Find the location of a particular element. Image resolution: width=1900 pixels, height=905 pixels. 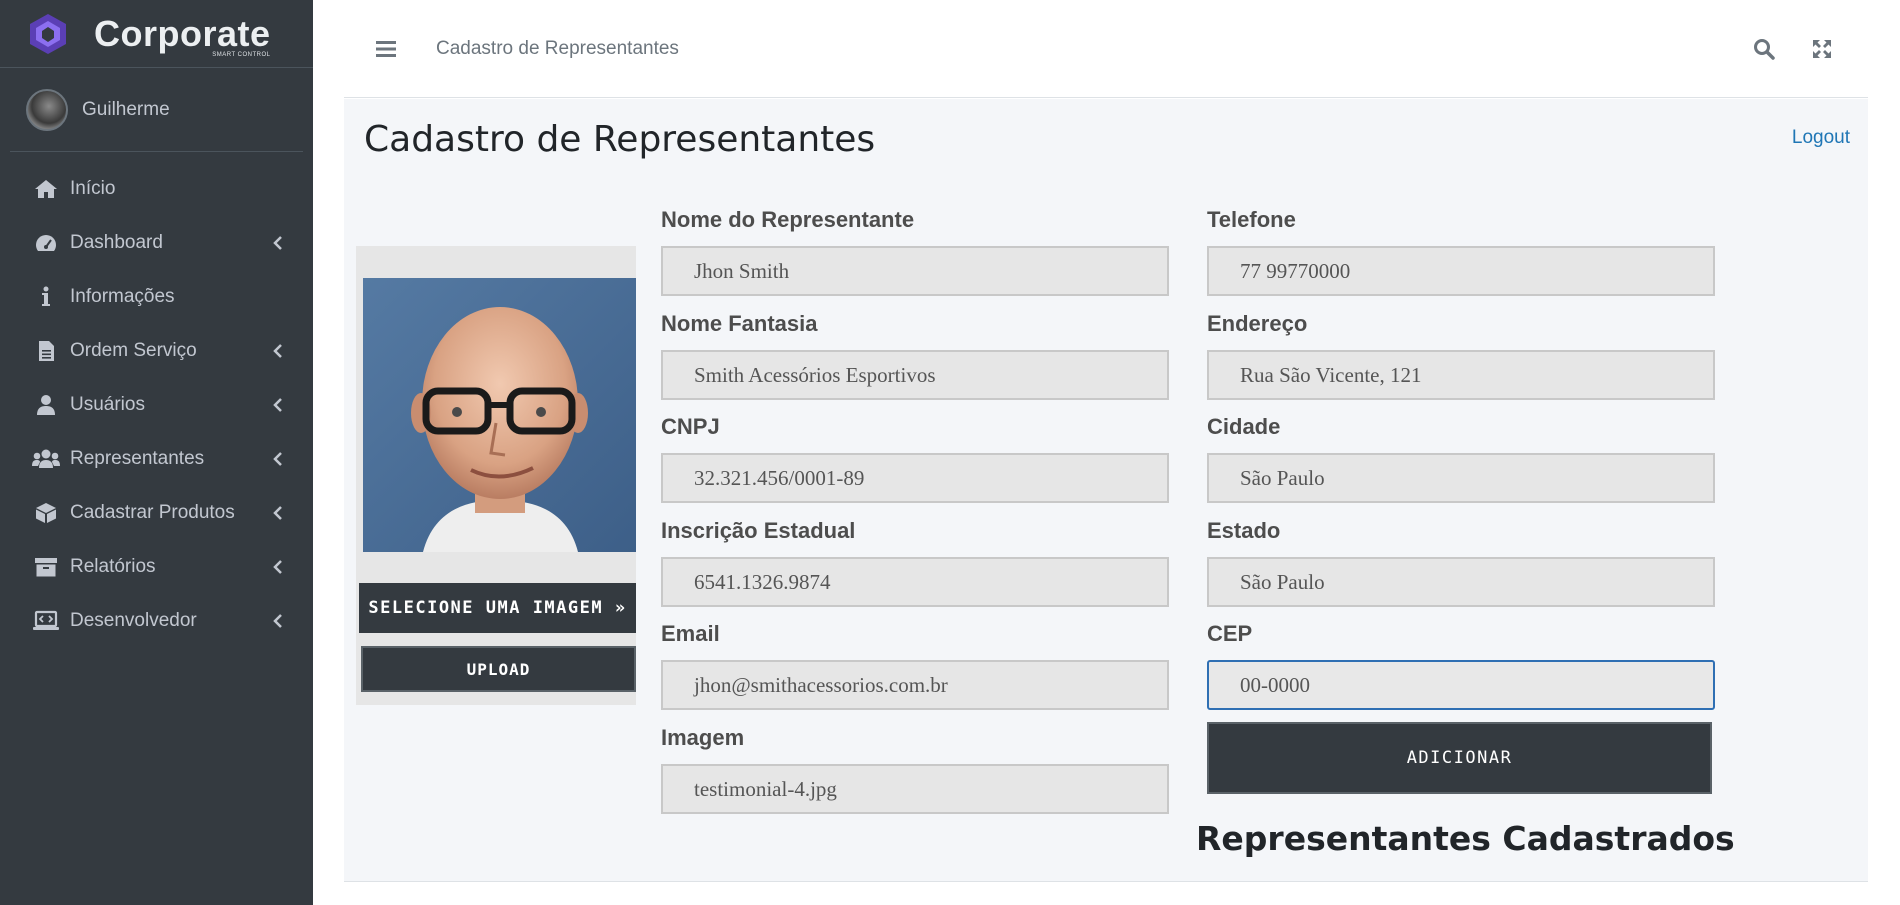

search-icon is located at coordinates (1764, 49).